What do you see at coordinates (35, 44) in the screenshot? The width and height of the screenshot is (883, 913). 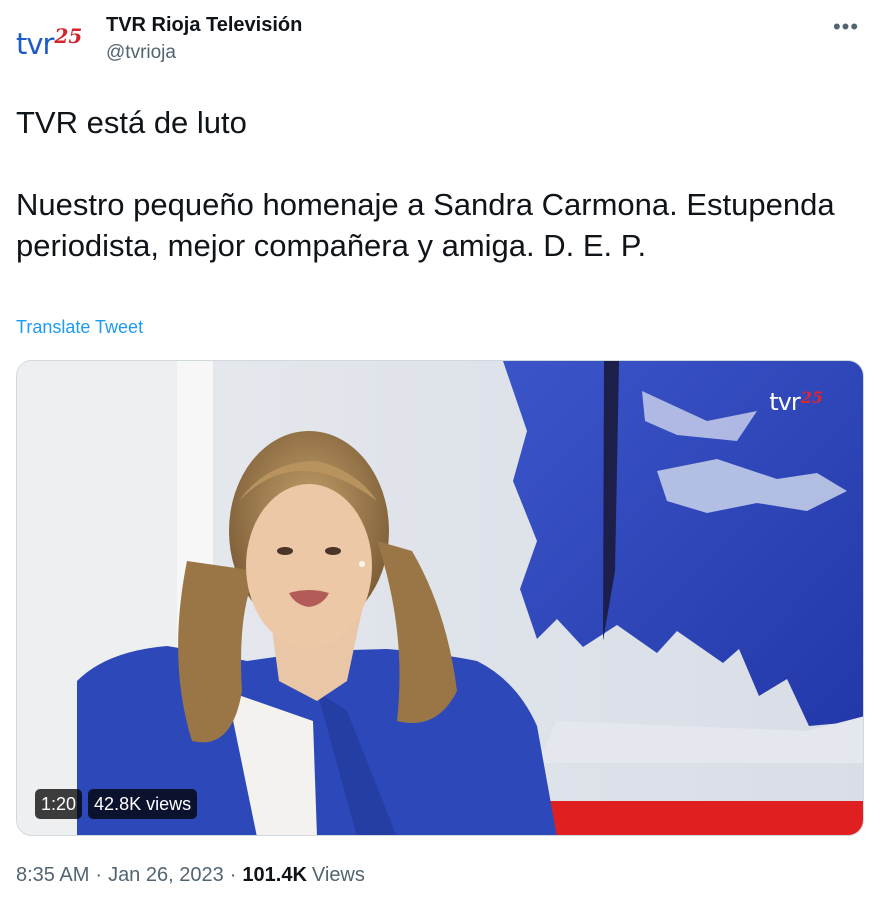 I see `avatar-logo-text: tvr` at bounding box center [35, 44].